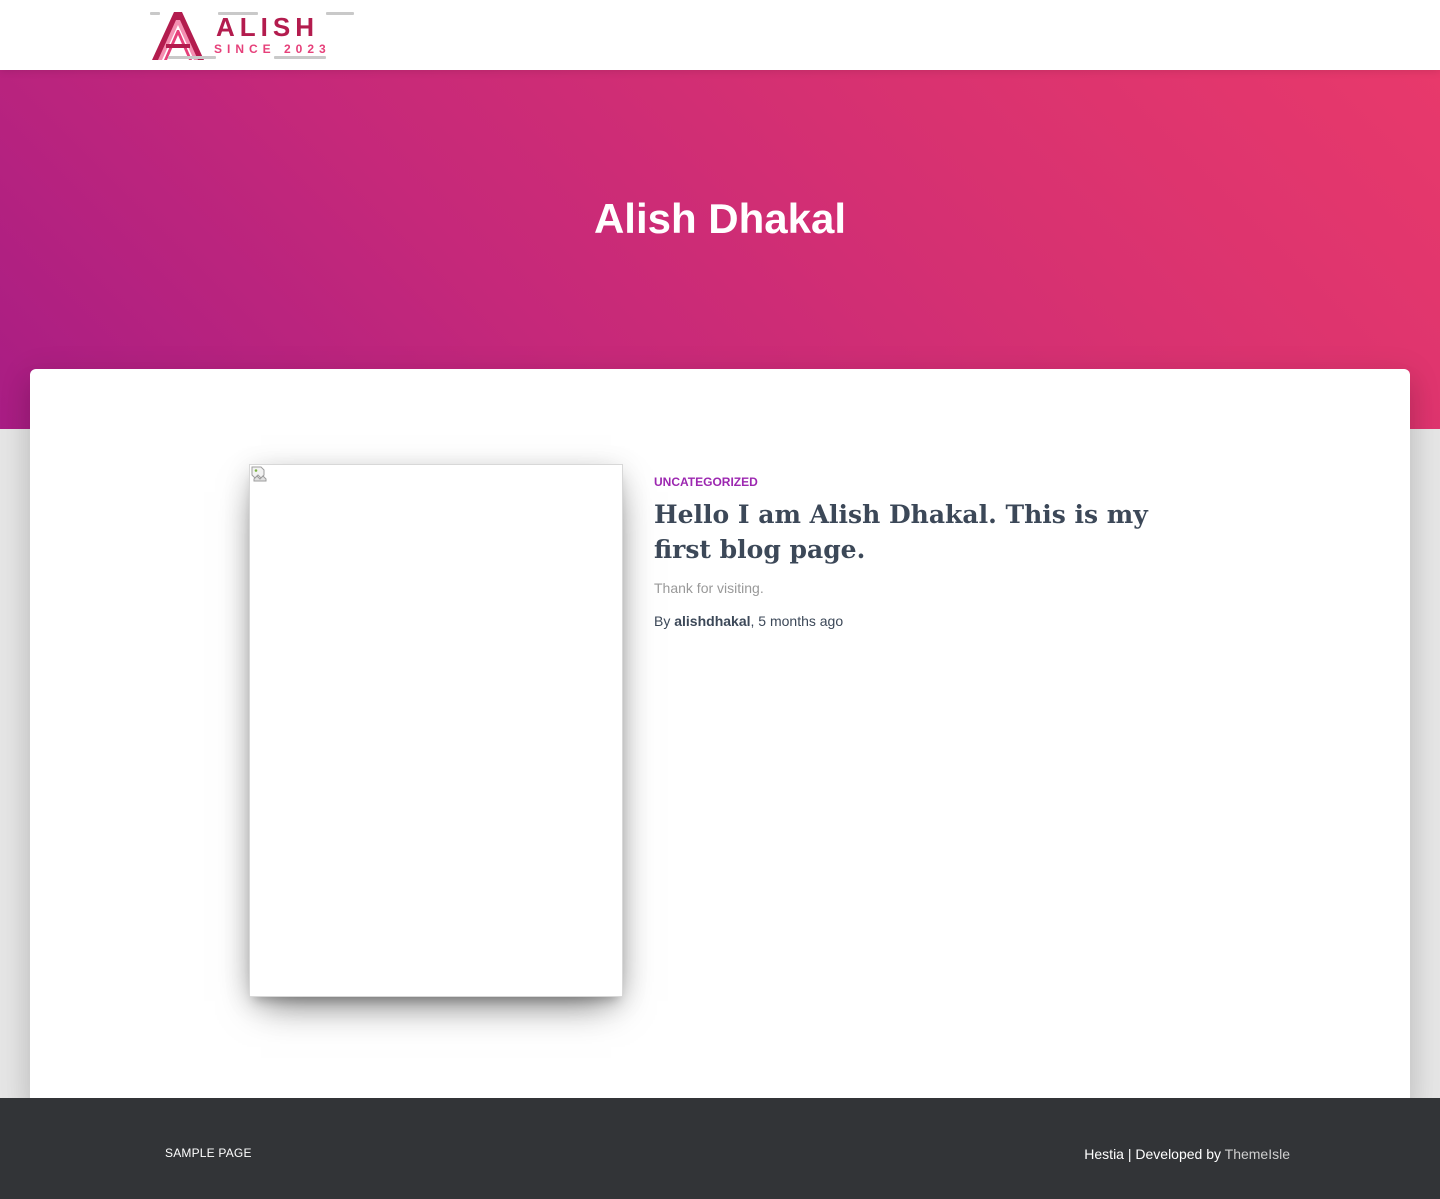  I want to click on post-by-label: By, so click(662, 621).